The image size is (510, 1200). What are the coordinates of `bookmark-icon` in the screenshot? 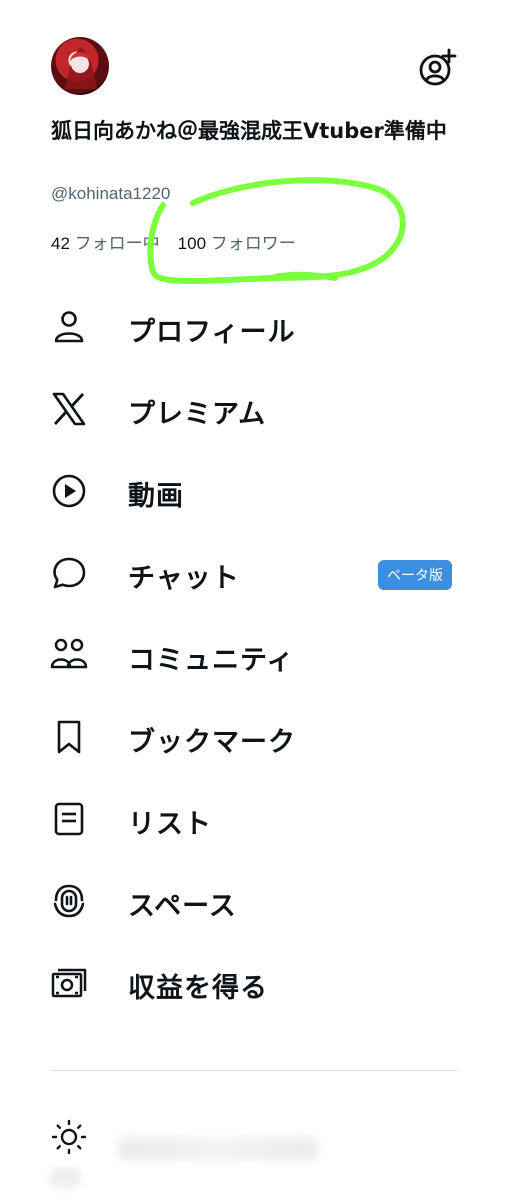 It's located at (69, 737).